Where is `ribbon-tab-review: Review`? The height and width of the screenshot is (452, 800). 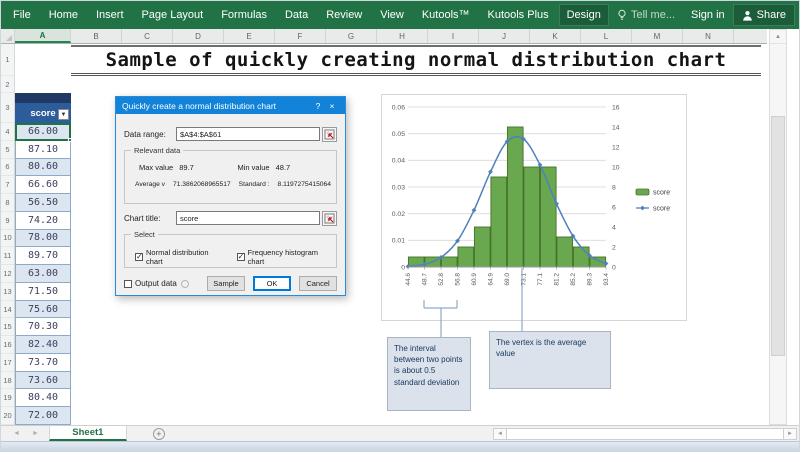
ribbon-tab-review: Review is located at coordinates (344, 15).